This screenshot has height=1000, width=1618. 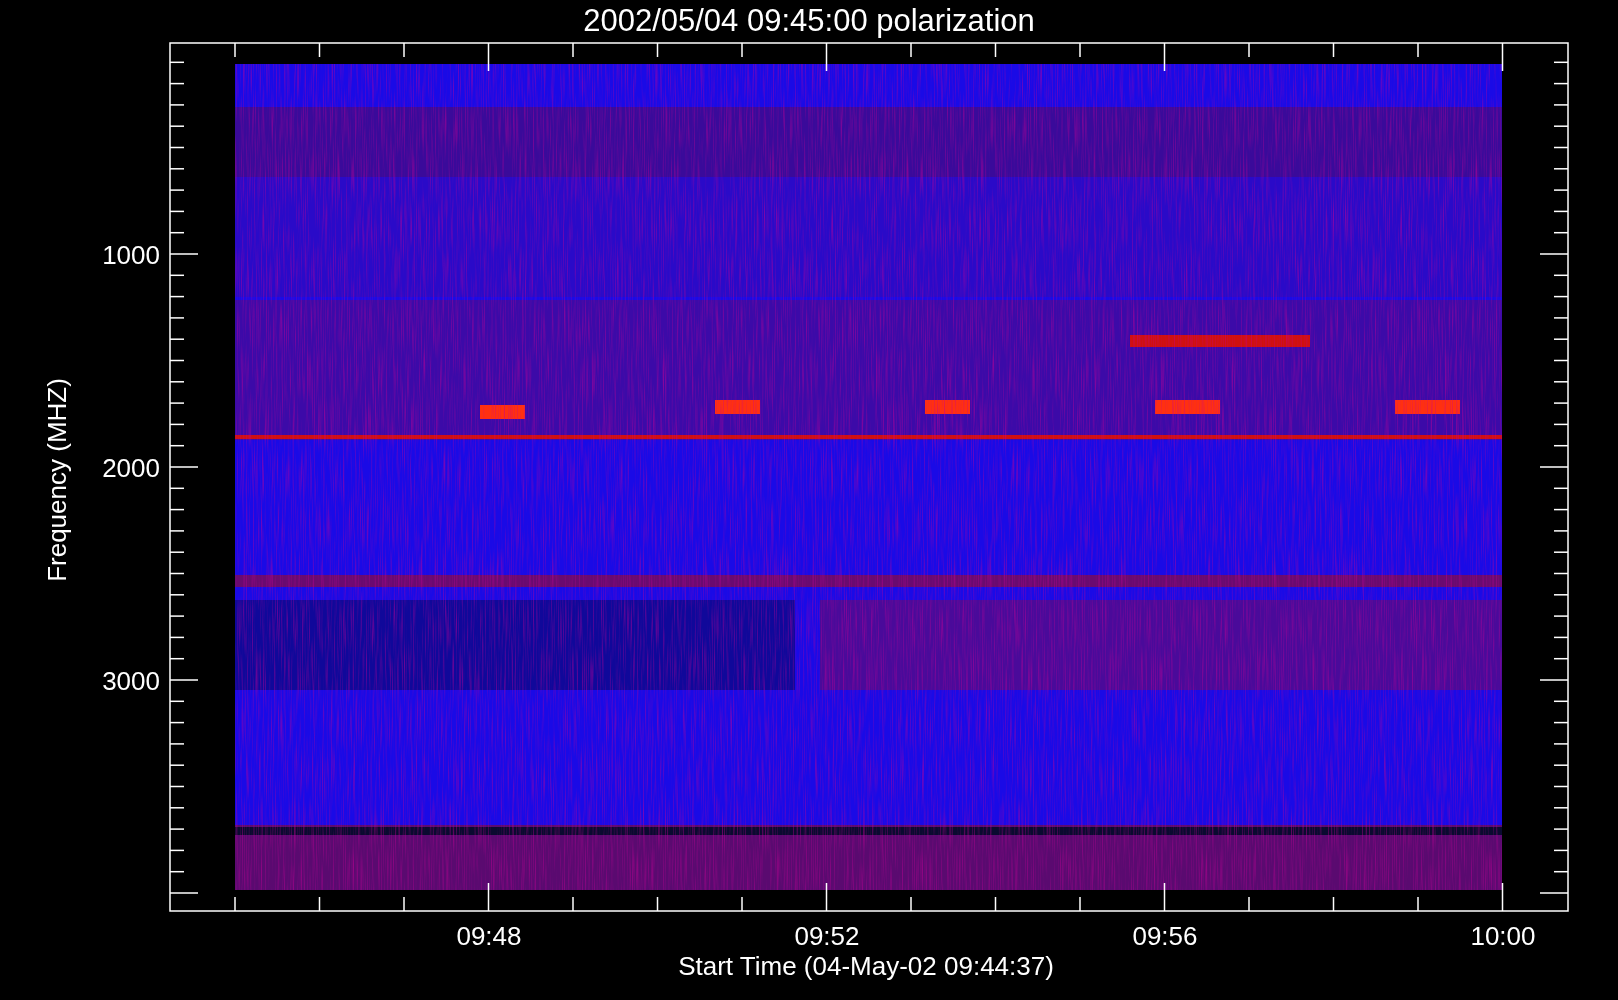 What do you see at coordinates (1503, 936) in the screenshot?
I see `tick-label: 10:00` at bounding box center [1503, 936].